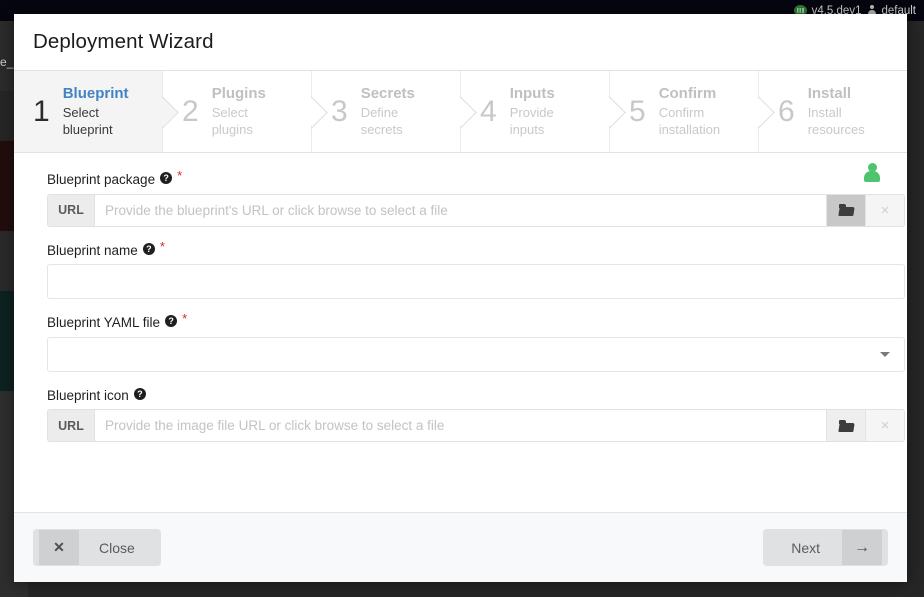 This screenshot has width=924, height=597. Describe the element at coordinates (836, 121) in the screenshot. I see `step-subtitle: Install resources` at that location.